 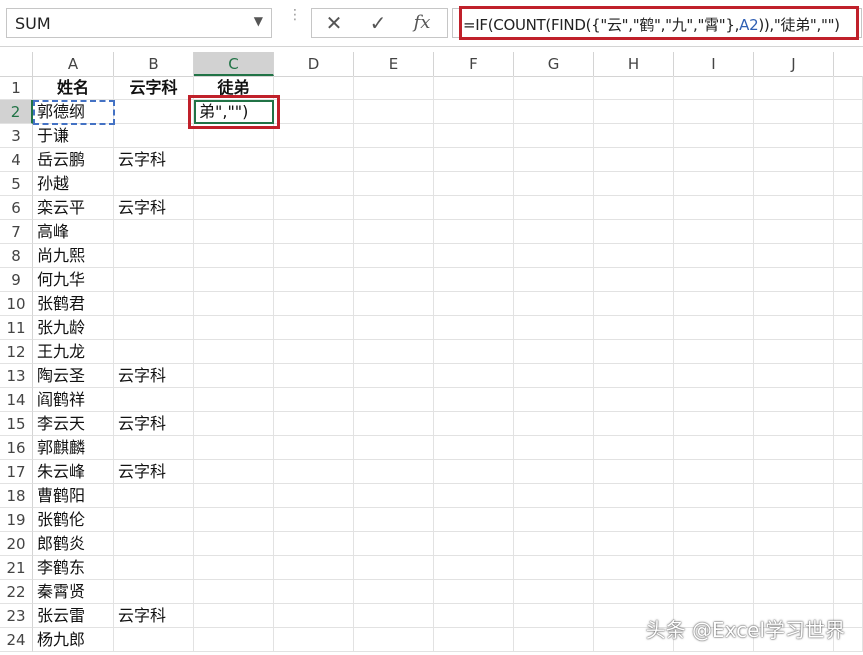 I want to click on column-header-a: A, so click(x=73, y=64).